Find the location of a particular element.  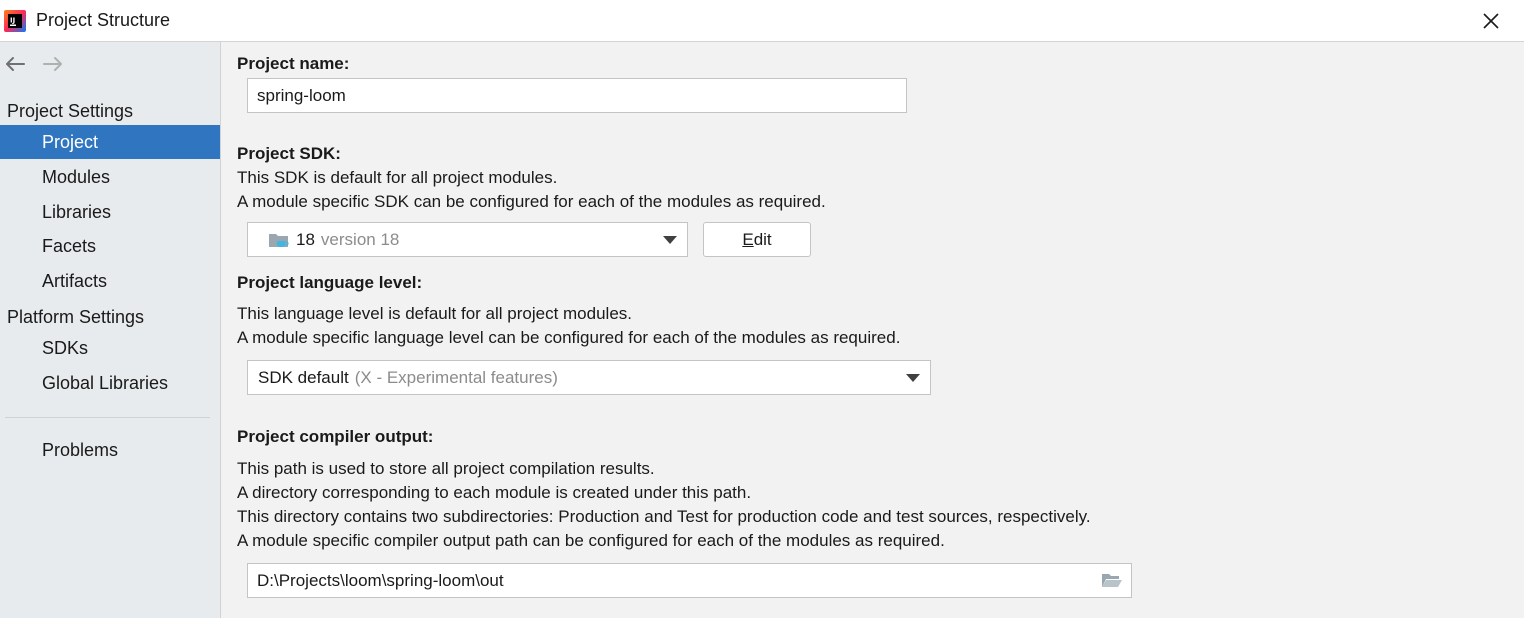

project-name-label: Project name: is located at coordinates (293, 63).